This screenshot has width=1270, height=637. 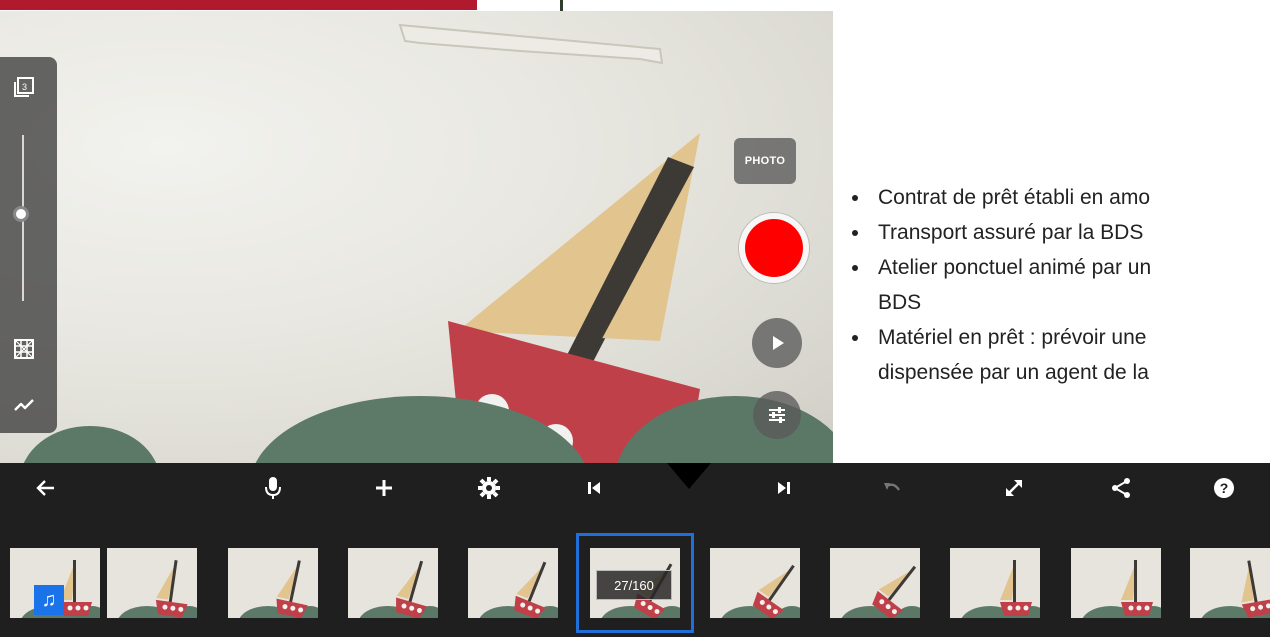 I want to click on bullet-item: Transport assuré par la BDS, so click(x=1059, y=232).